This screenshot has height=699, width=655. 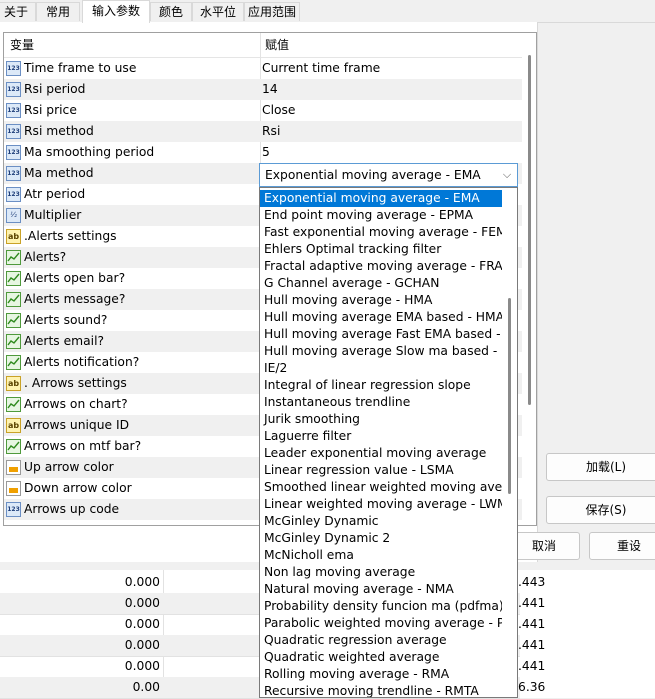 What do you see at coordinates (58, 11) in the screenshot?
I see `tab-common: 常用` at bounding box center [58, 11].